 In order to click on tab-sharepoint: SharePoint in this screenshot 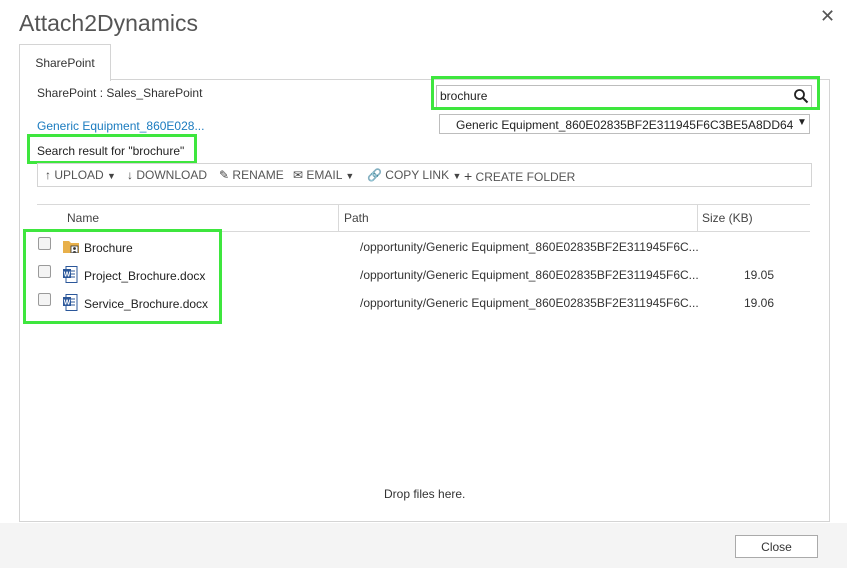, I will do `click(65, 62)`.